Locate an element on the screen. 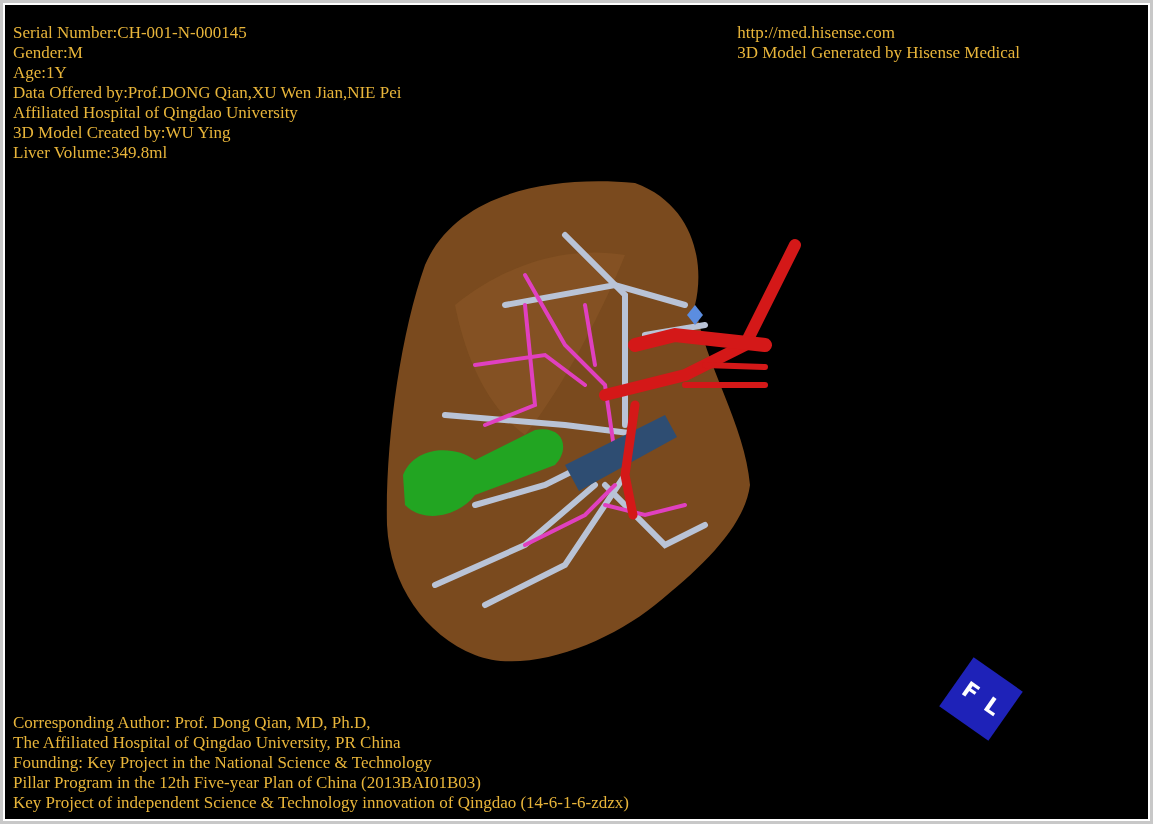 The image size is (1153, 824). credit-text: Pillar Program in the 12th Five-year Plan of China (2013BAI01B03) is located at coordinates (247, 783).